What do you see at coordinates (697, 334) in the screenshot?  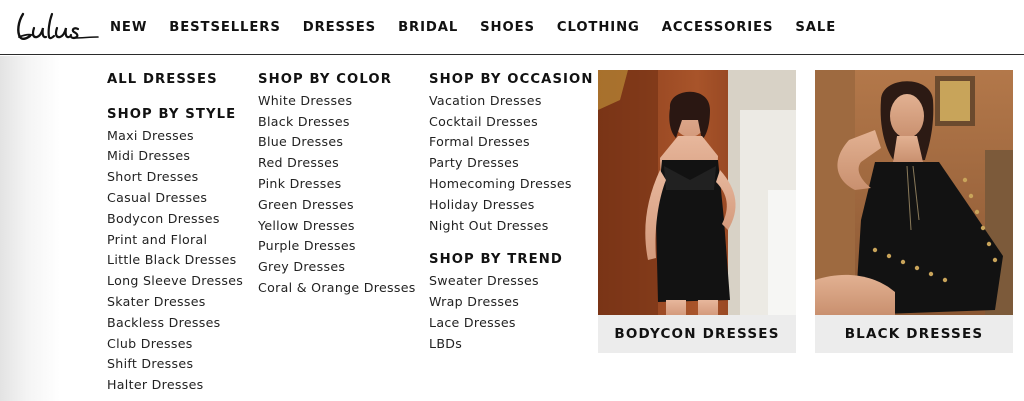 I see `promo-label-bodycon: BODYCON DRESSES` at bounding box center [697, 334].